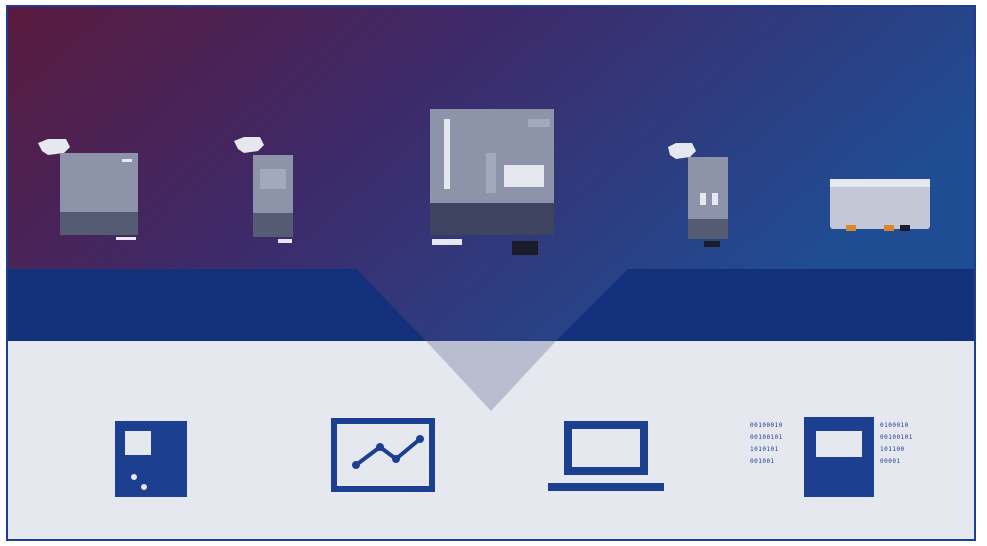 This screenshot has width=987, height=546. I want to click on band-left, so click(217, 305).